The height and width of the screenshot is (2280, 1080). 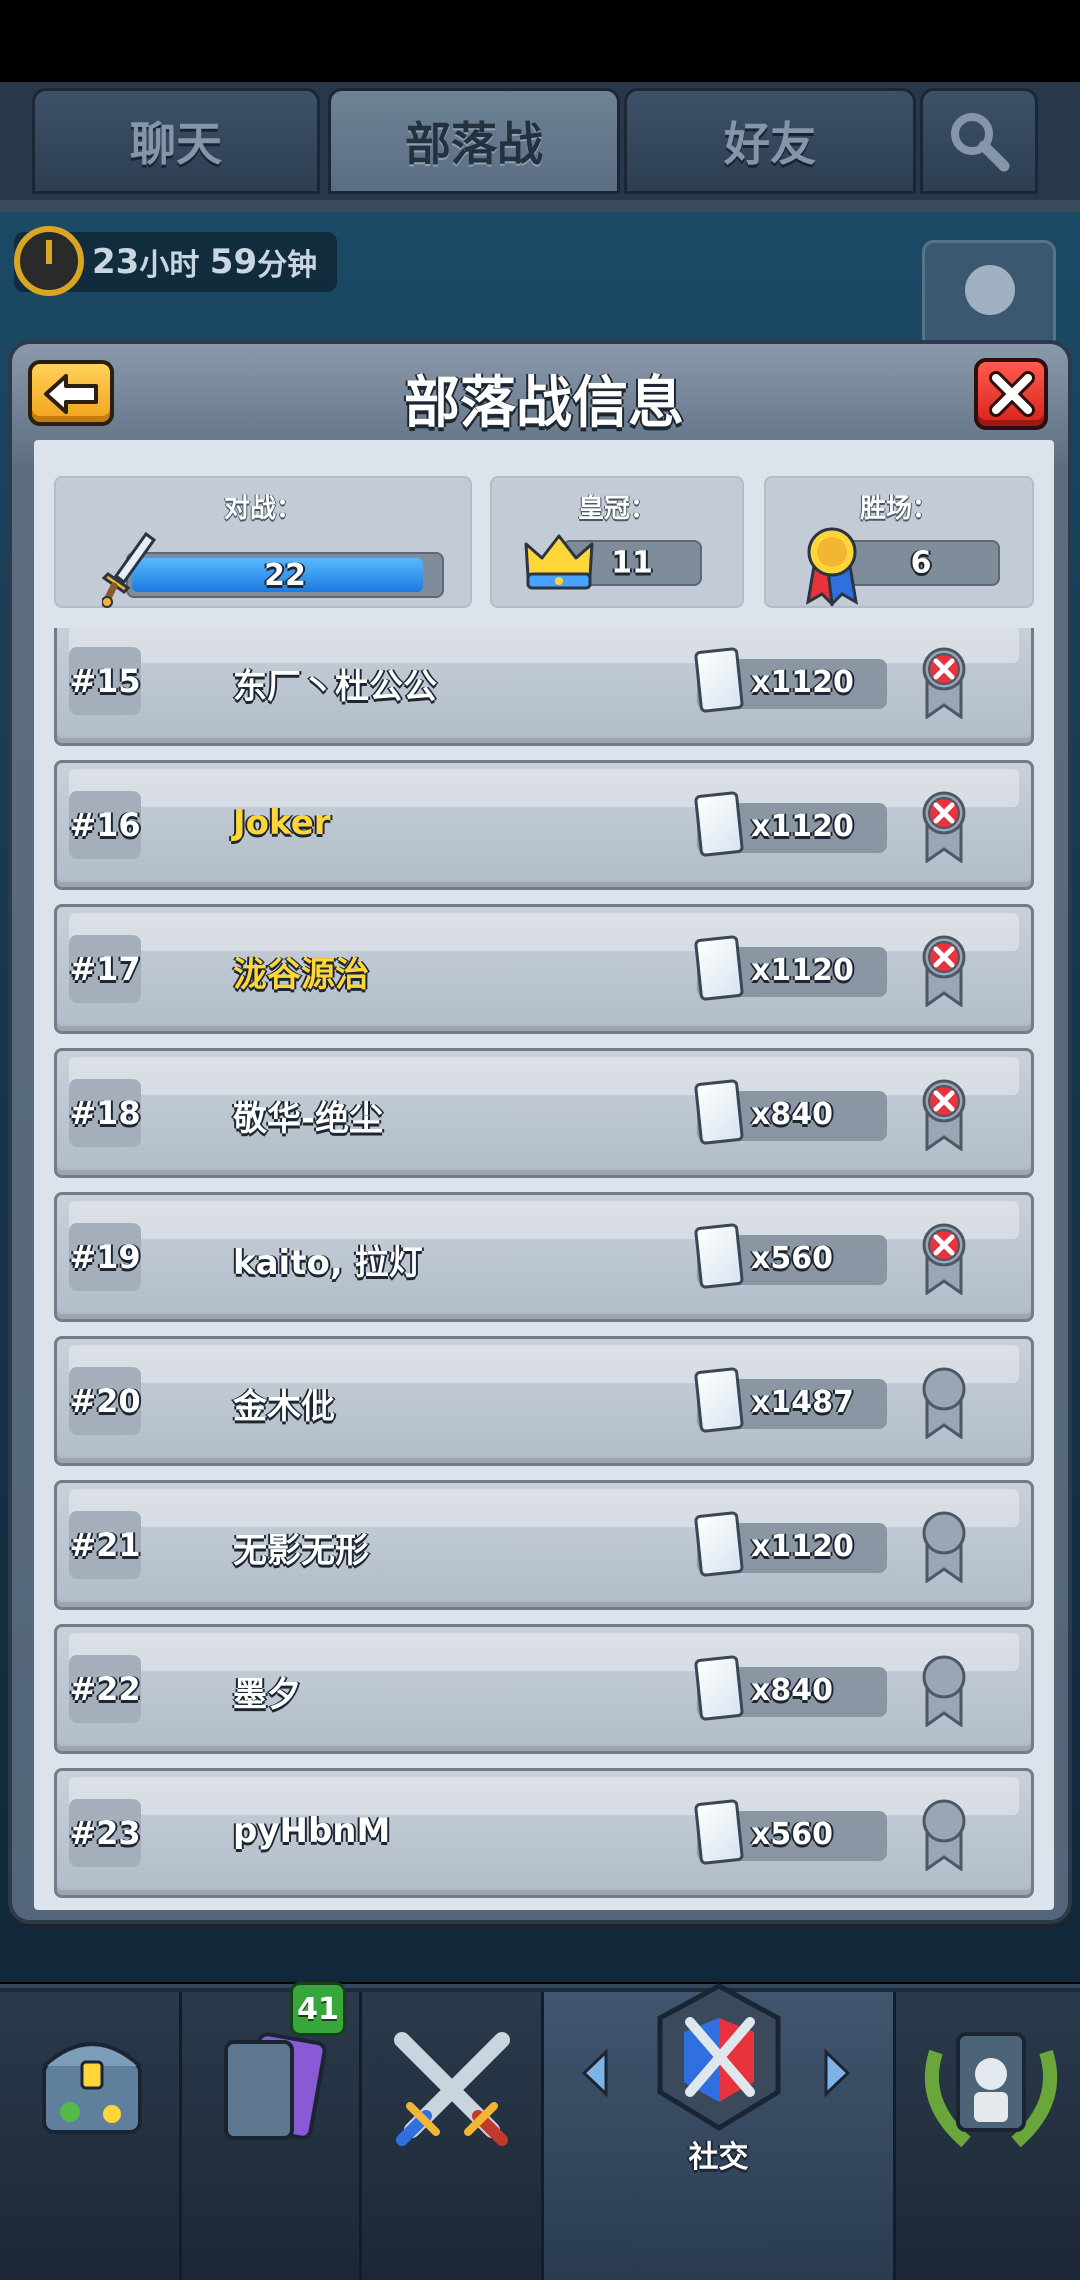 I want to click on search-icon, so click(x=980, y=142).